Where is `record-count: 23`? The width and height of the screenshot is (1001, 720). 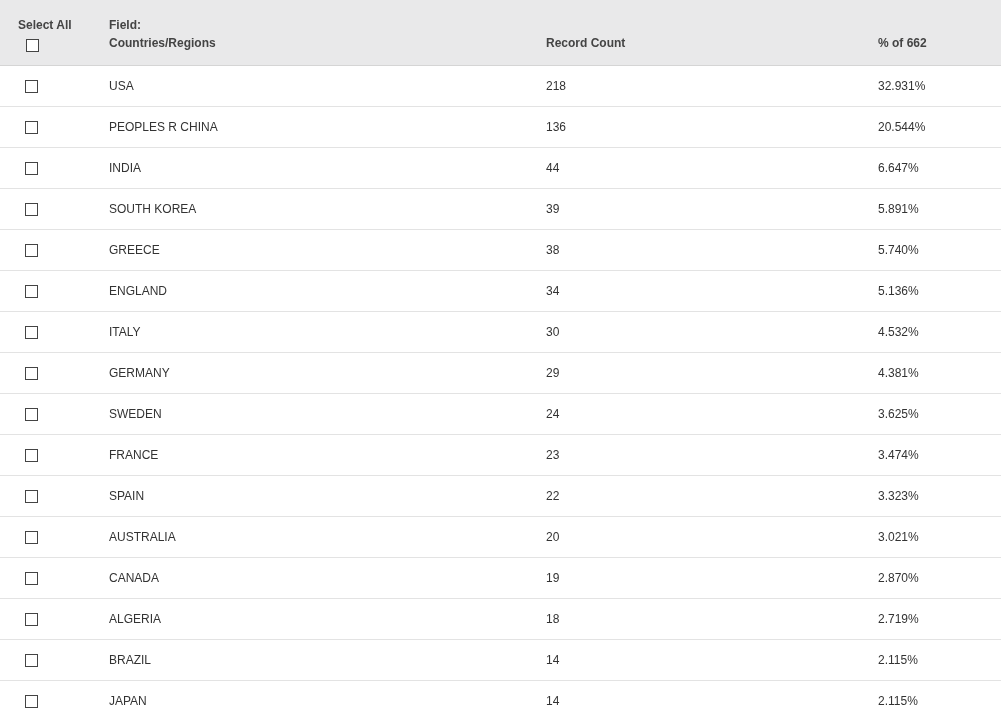 record-count: 23 is located at coordinates (553, 455).